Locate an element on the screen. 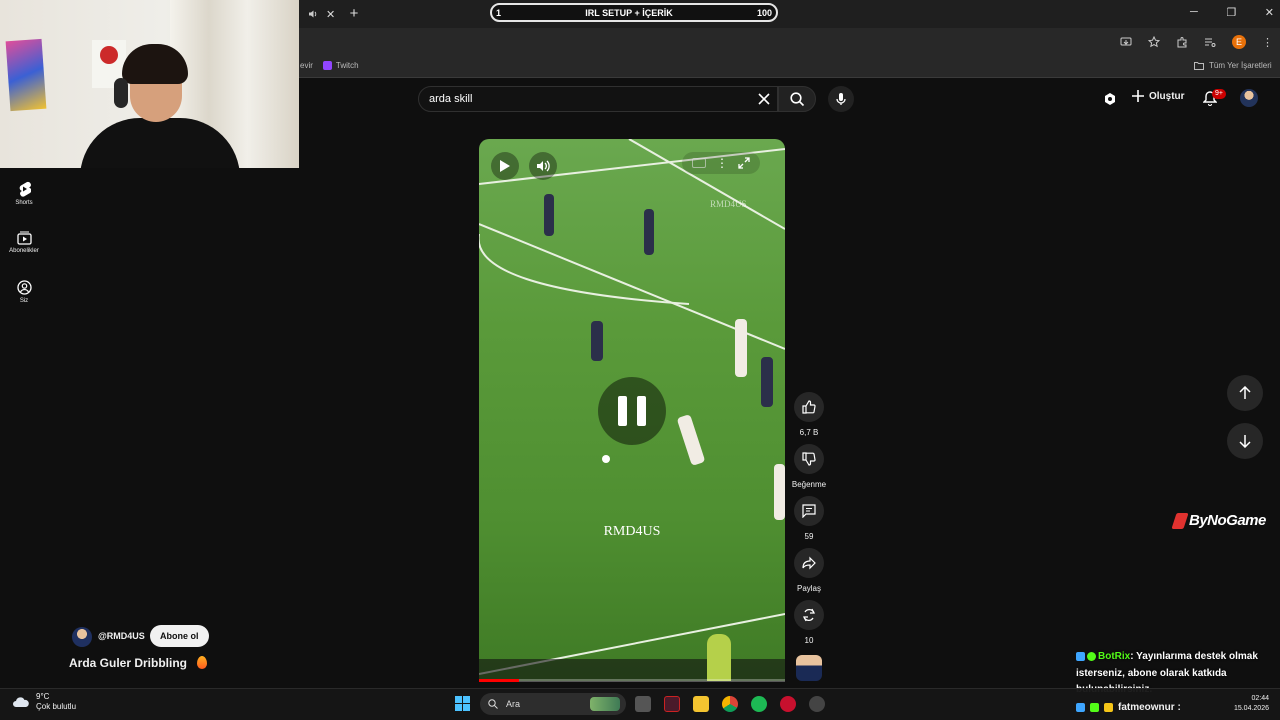 This screenshot has height=720, width=1280. comments-button is located at coordinates (809, 511).